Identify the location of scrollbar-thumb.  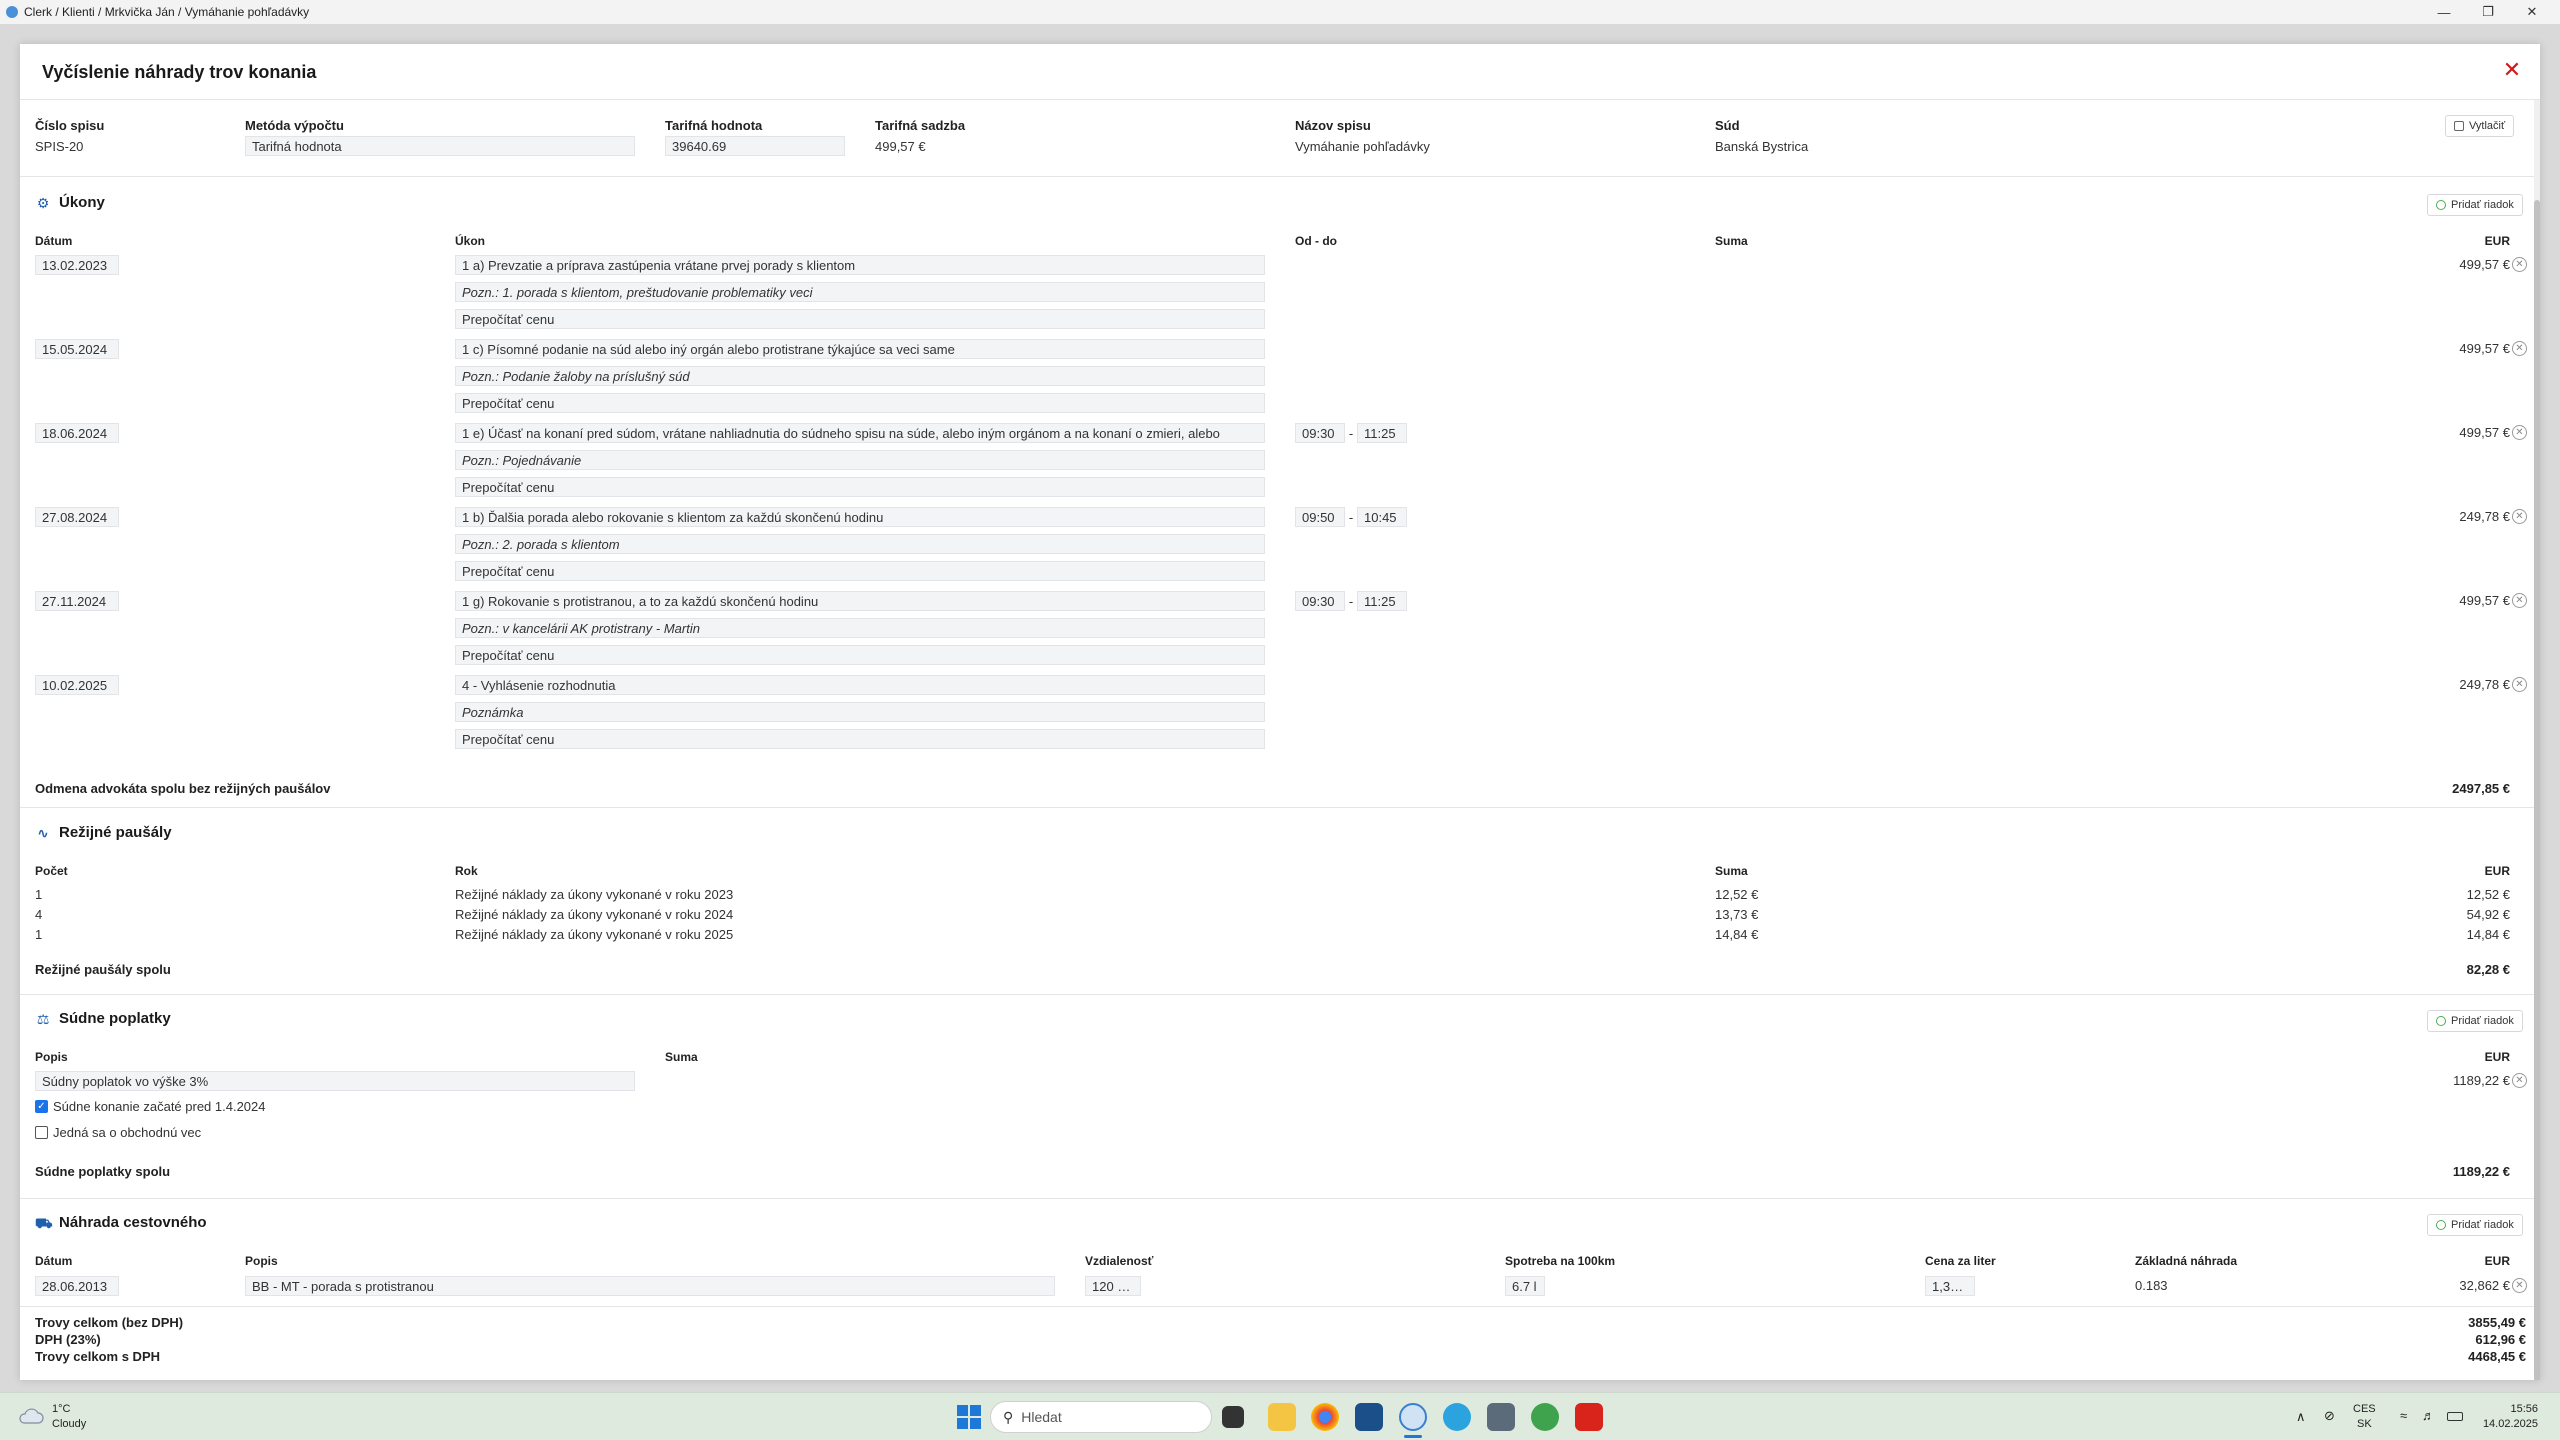
(2537, 790).